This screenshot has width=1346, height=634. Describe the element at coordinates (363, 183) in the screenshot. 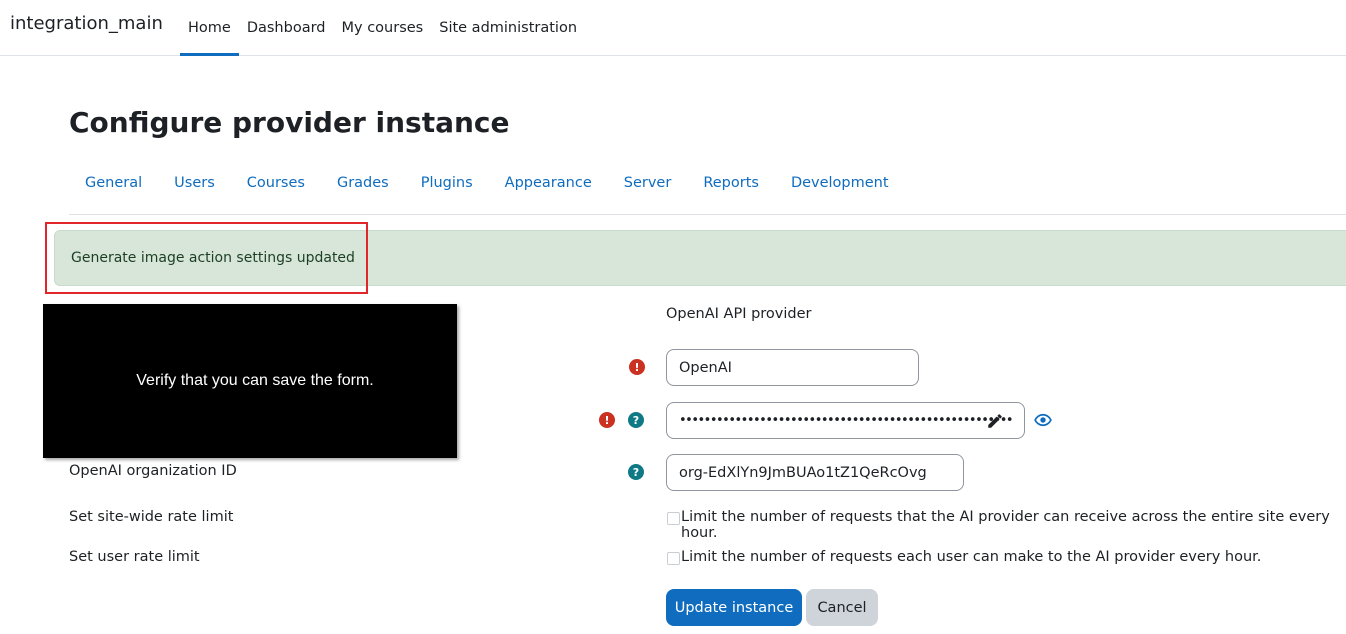

I see `tab-grades: Grades` at that location.